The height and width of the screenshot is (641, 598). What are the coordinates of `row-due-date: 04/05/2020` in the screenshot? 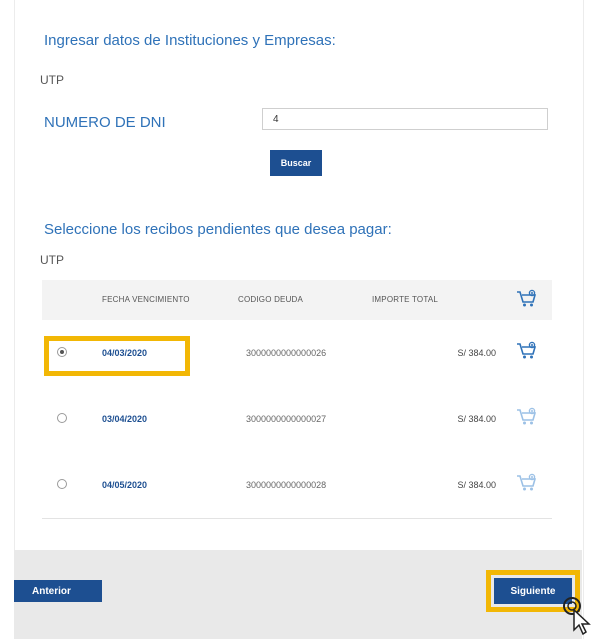 It's located at (124, 485).